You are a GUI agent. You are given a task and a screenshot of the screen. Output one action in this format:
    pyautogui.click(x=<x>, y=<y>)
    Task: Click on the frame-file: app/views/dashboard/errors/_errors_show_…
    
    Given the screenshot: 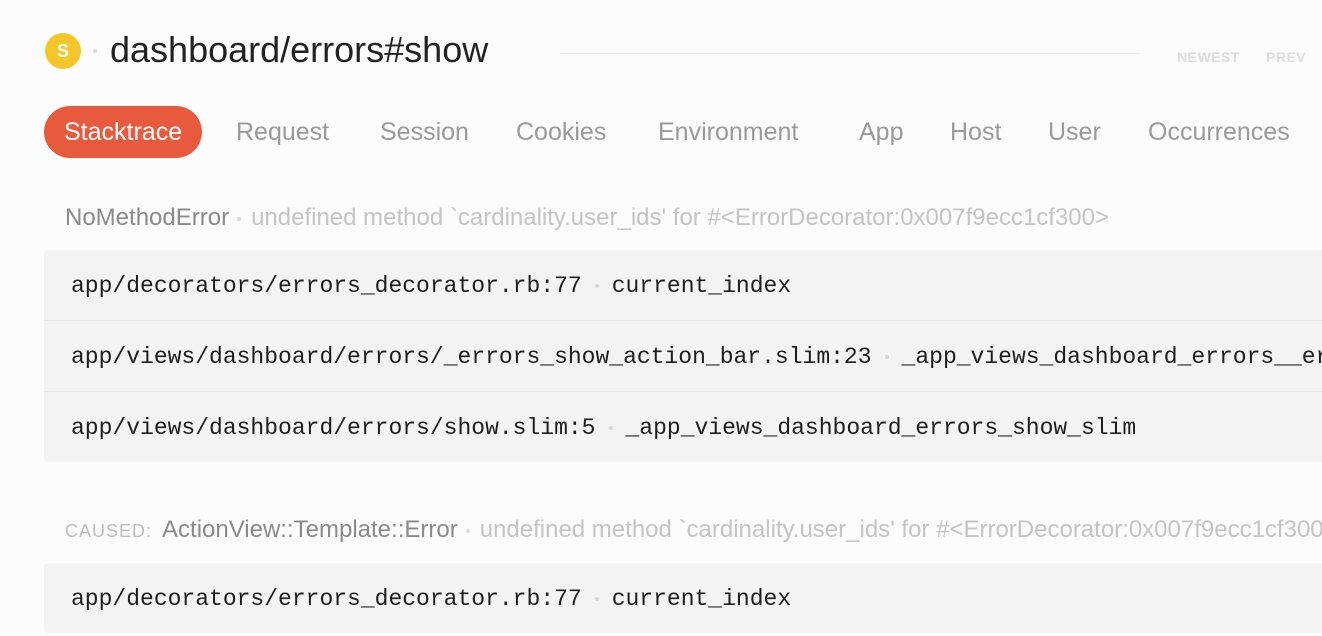 What is the action you would take?
    pyautogui.click(x=471, y=357)
    